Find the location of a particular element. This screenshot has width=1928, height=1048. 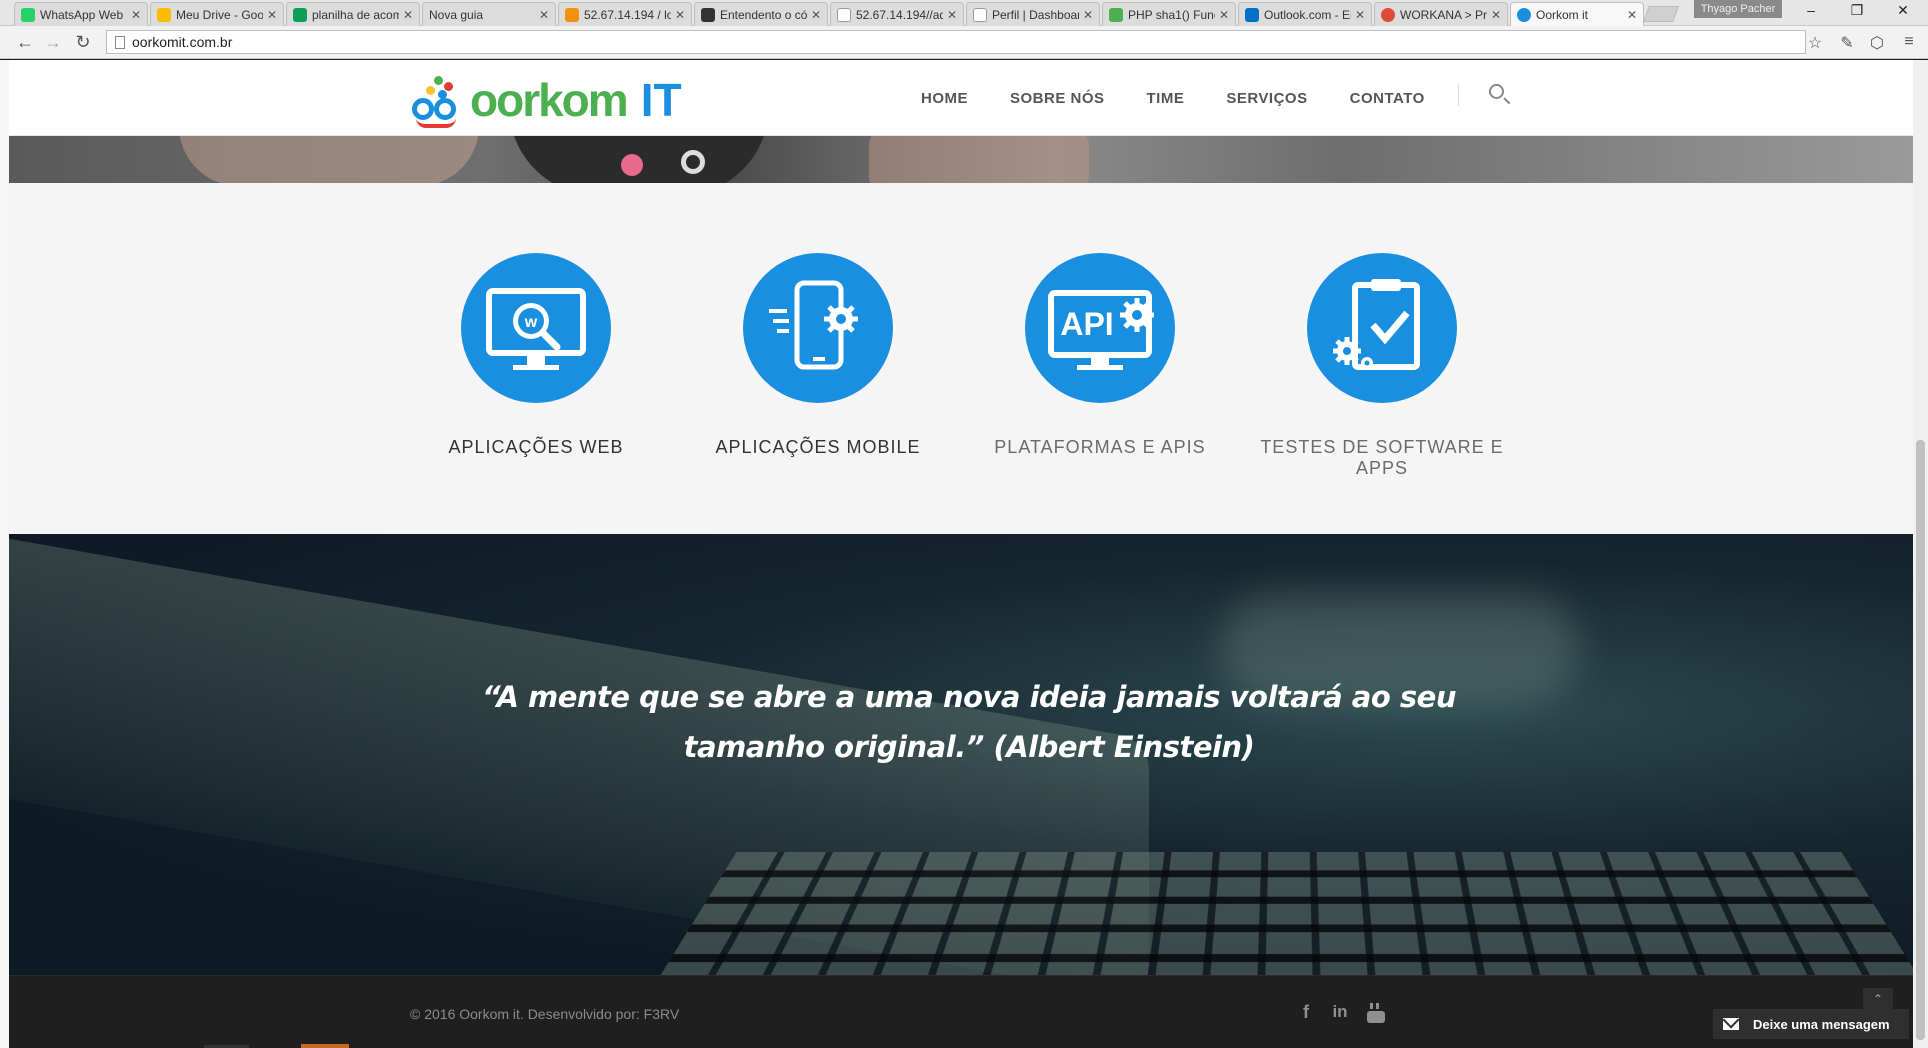

service-title: PLATAFORMAS E APIS is located at coordinates (1100, 447).